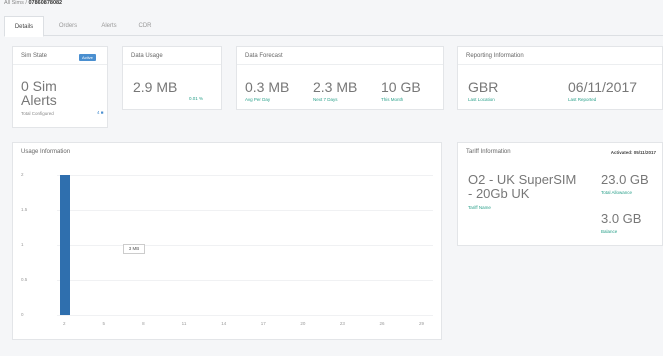 This screenshot has height=356, width=663. I want to click on sim-status-badge: Active, so click(87, 57).